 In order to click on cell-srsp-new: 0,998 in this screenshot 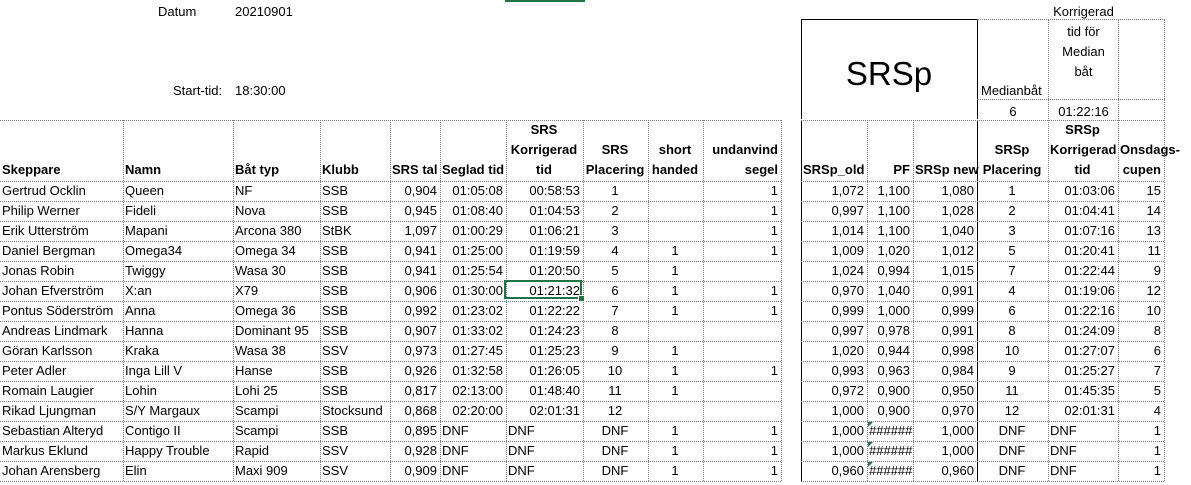, I will do `click(944, 351)`.